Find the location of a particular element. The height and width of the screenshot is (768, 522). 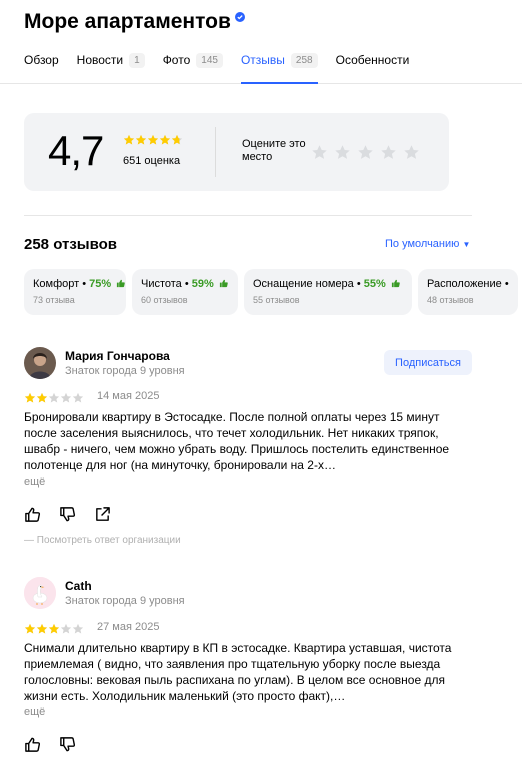

verified-badge-icon is located at coordinates (239, 17).